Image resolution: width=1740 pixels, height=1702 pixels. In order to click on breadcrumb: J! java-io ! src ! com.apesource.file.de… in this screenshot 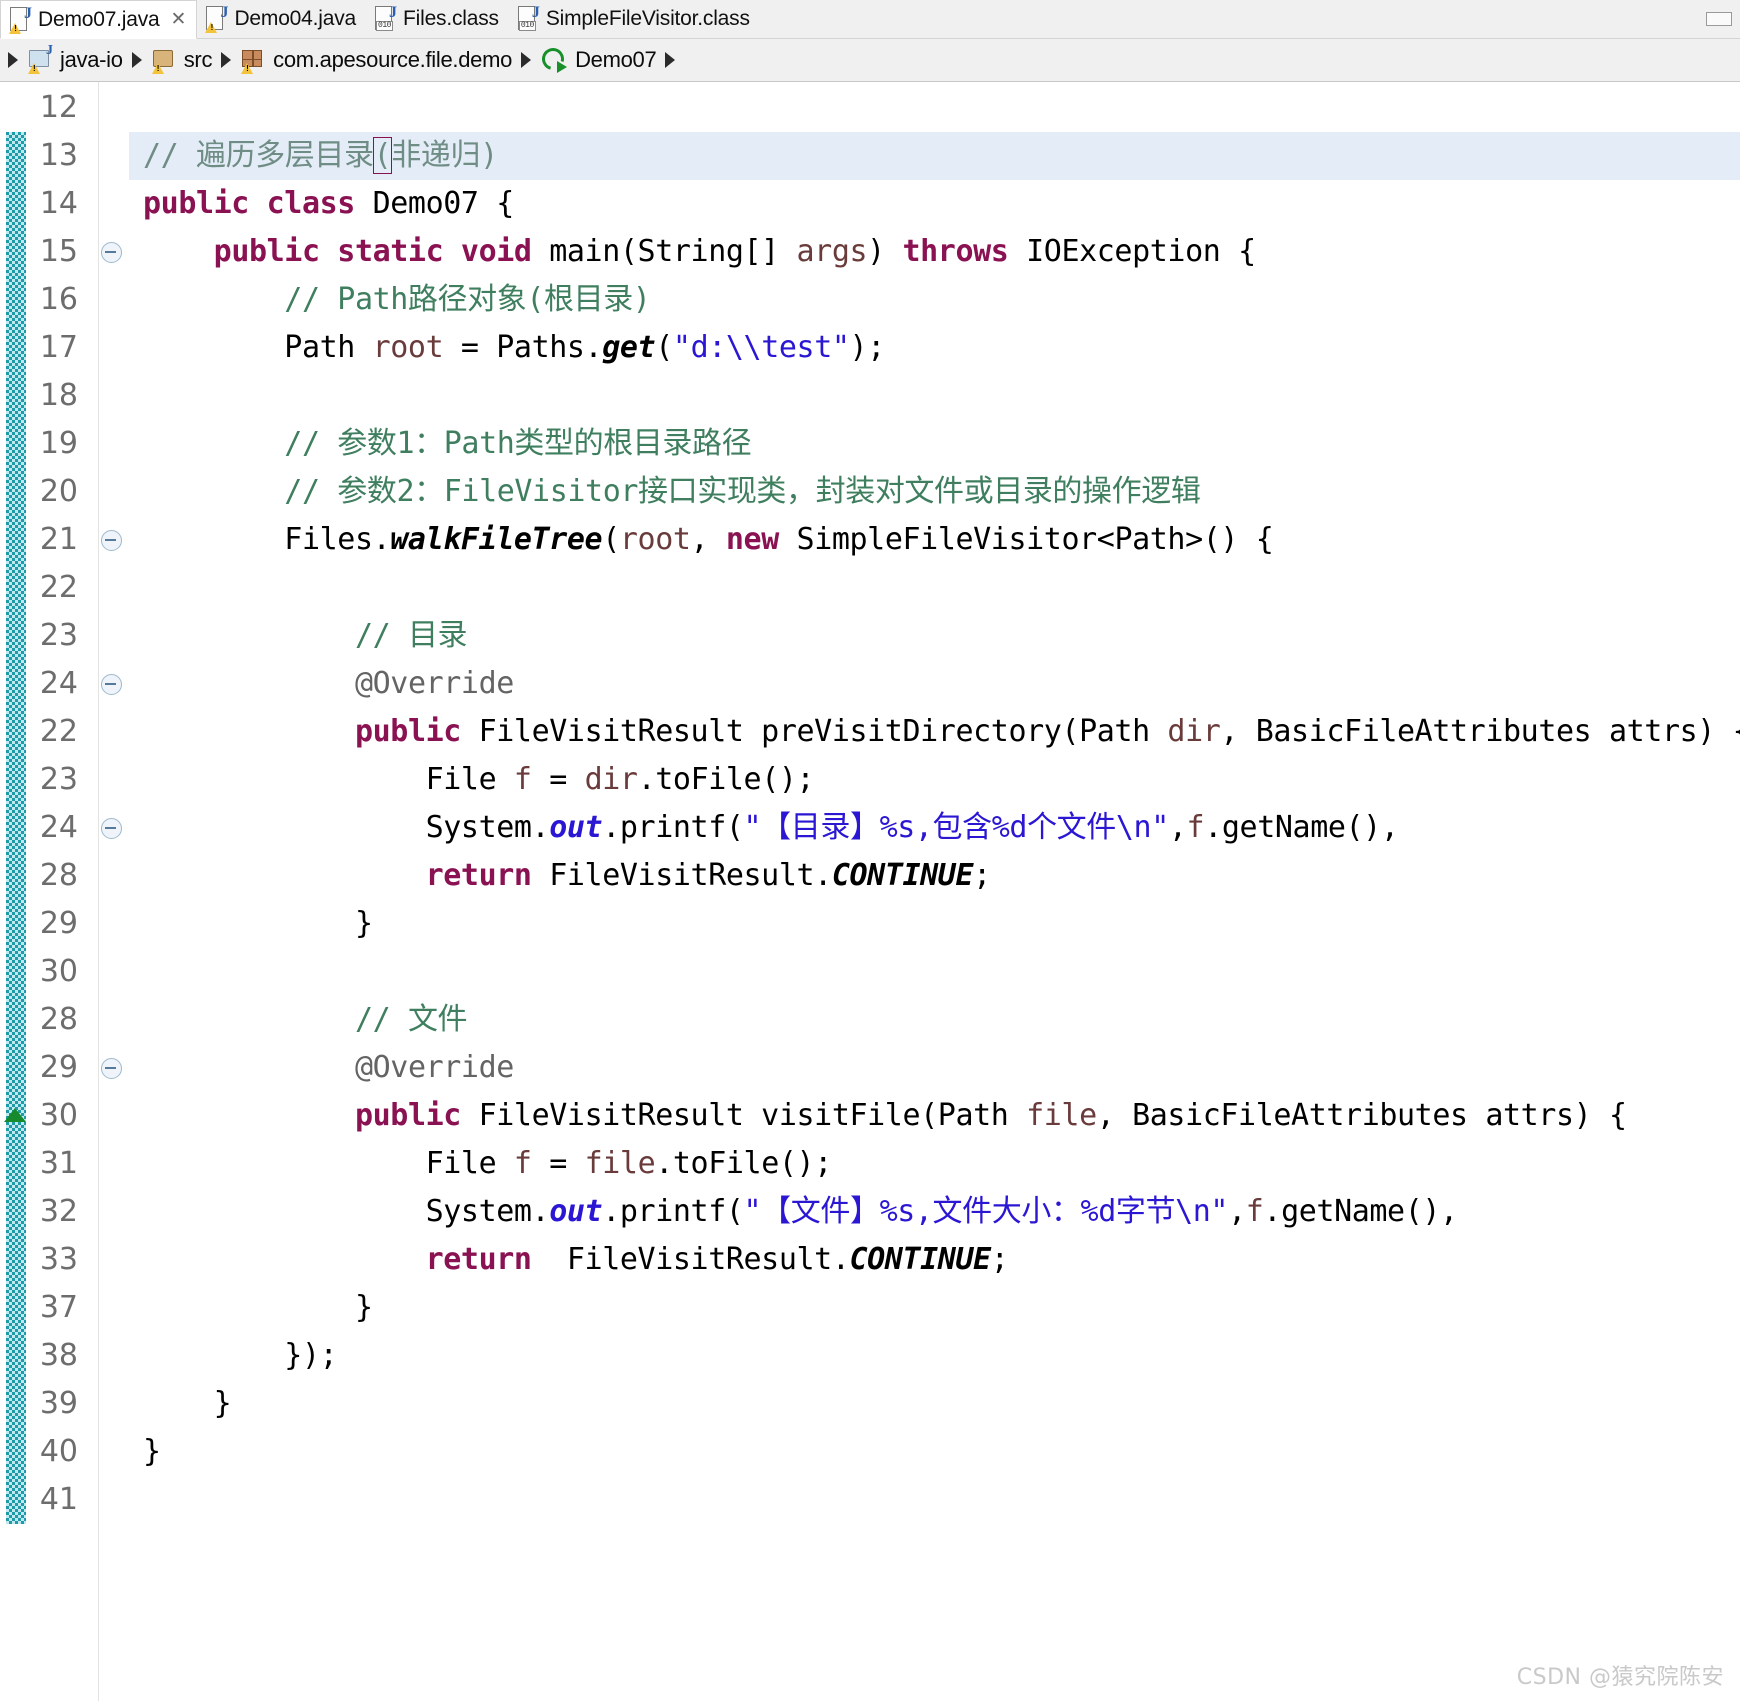, I will do `click(870, 60)`.